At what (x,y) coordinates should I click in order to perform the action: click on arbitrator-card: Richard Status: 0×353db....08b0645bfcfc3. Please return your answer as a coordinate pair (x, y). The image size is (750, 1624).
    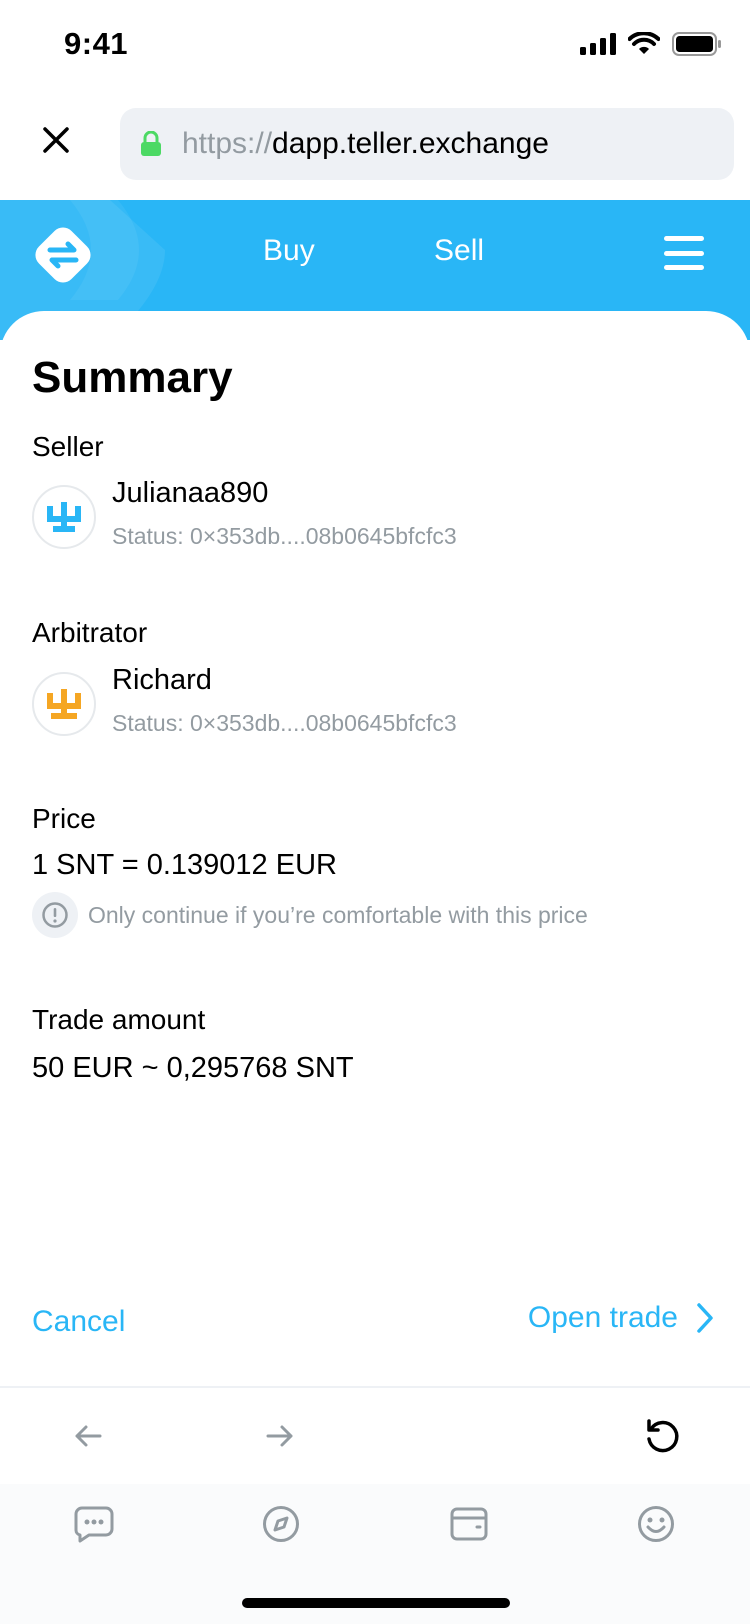
    Looking at the image, I should click on (372, 700).